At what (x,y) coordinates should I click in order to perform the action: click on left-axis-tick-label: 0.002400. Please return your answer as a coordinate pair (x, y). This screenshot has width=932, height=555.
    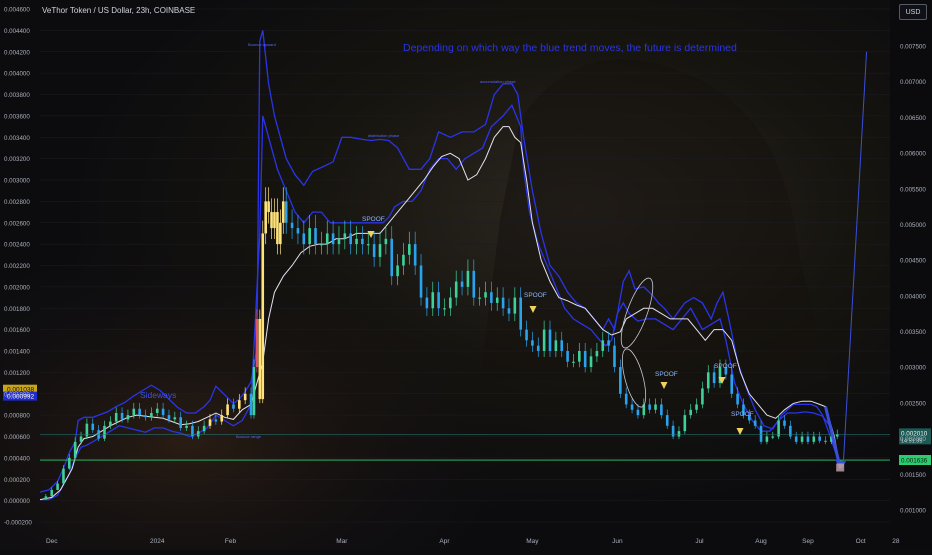
    Looking at the image, I should click on (17, 245).